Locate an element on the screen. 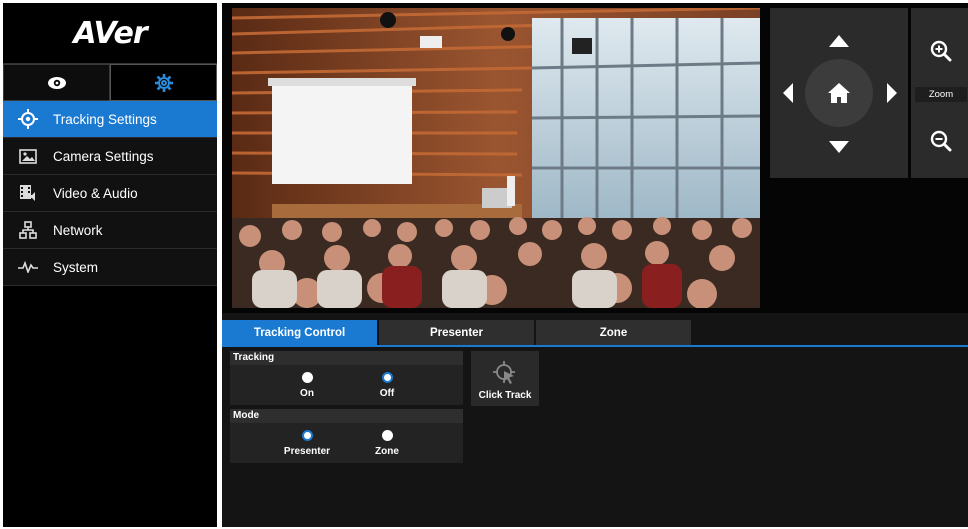 Image resolution: width=968 pixels, height=529 pixels. zoom-label: Zoom is located at coordinates (941, 94).